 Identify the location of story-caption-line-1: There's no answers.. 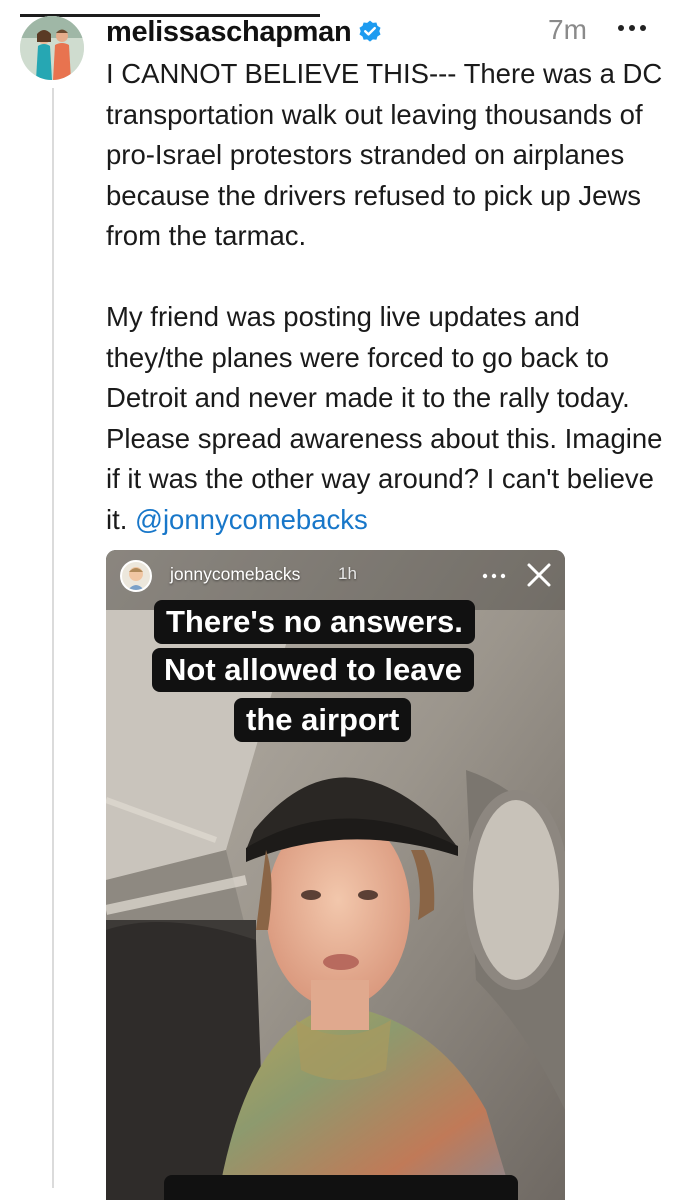
(314, 622).